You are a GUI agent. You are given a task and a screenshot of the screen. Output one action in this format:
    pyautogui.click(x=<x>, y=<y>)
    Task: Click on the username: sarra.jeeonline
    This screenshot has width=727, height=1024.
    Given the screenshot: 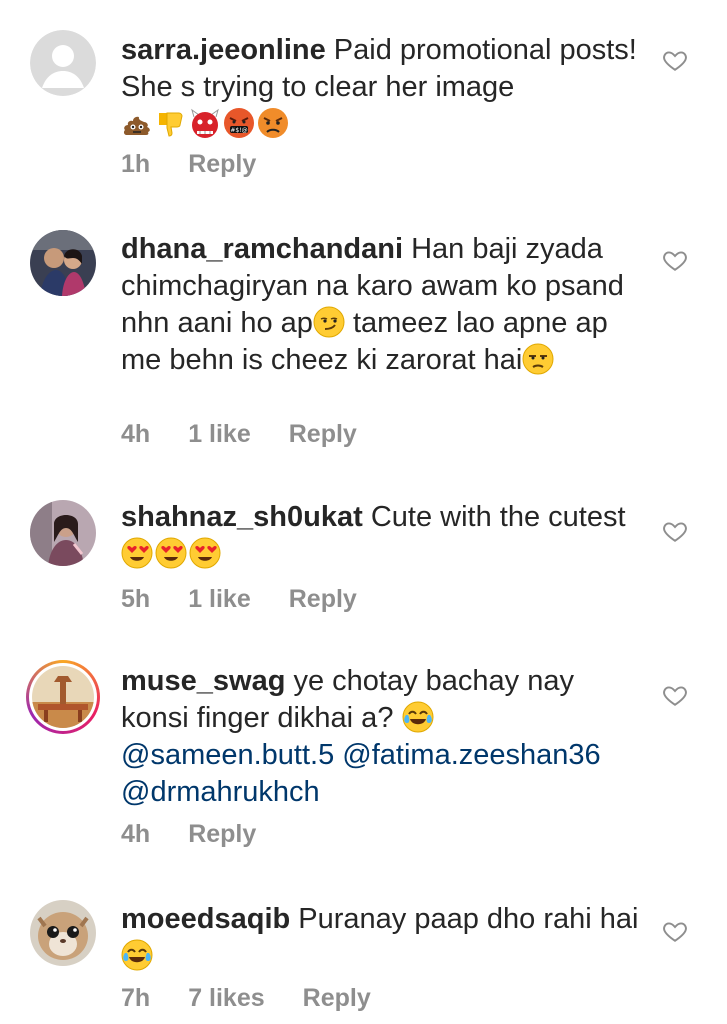 What is the action you would take?
    pyautogui.click(x=223, y=50)
    